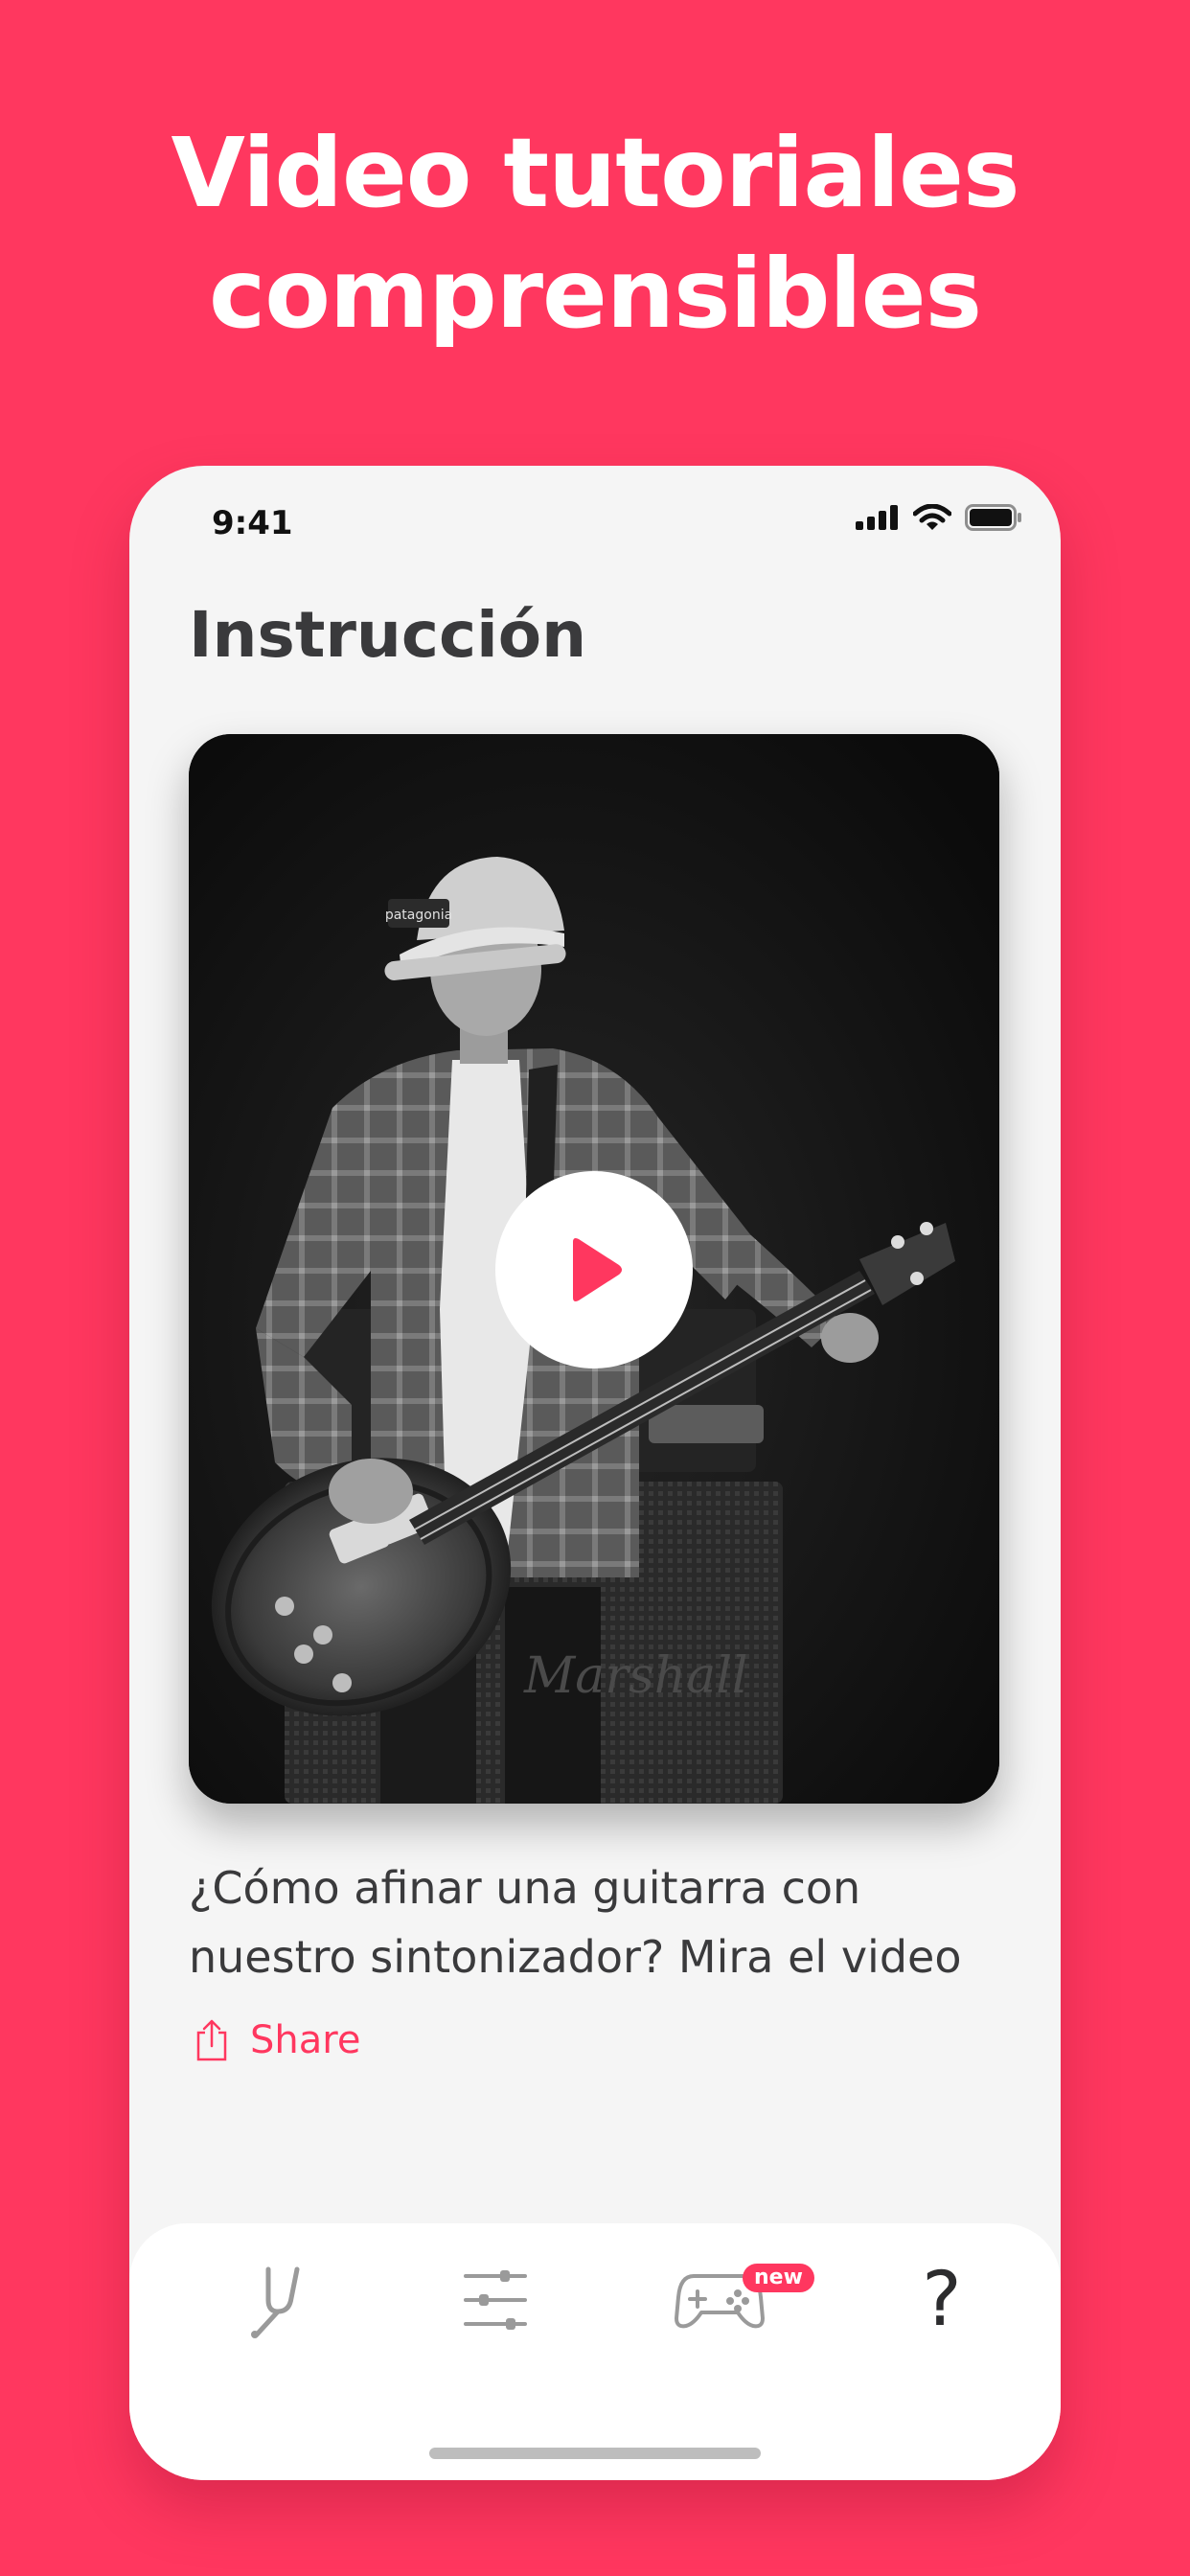 This screenshot has height=2576, width=1190. What do you see at coordinates (305, 2040) in the screenshot?
I see `share-label: Share` at bounding box center [305, 2040].